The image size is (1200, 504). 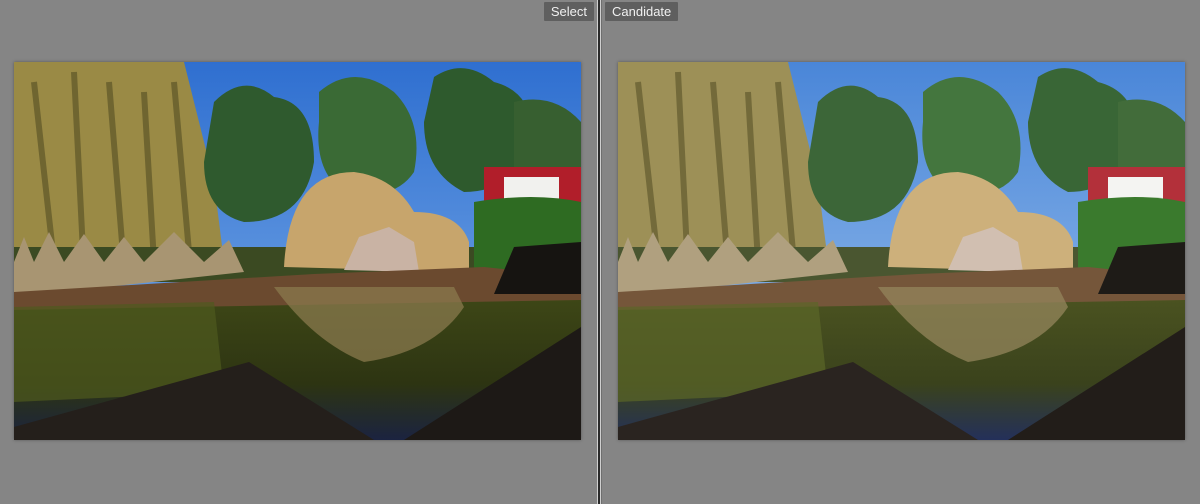 What do you see at coordinates (568, 11) in the screenshot?
I see `select-label: Select` at bounding box center [568, 11].